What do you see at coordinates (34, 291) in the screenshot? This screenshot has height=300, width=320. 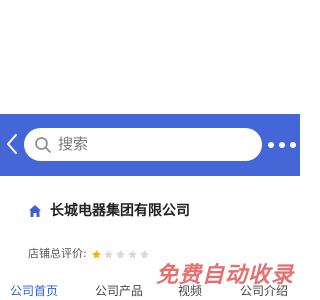 I see `nav-home: 公司首页` at bounding box center [34, 291].